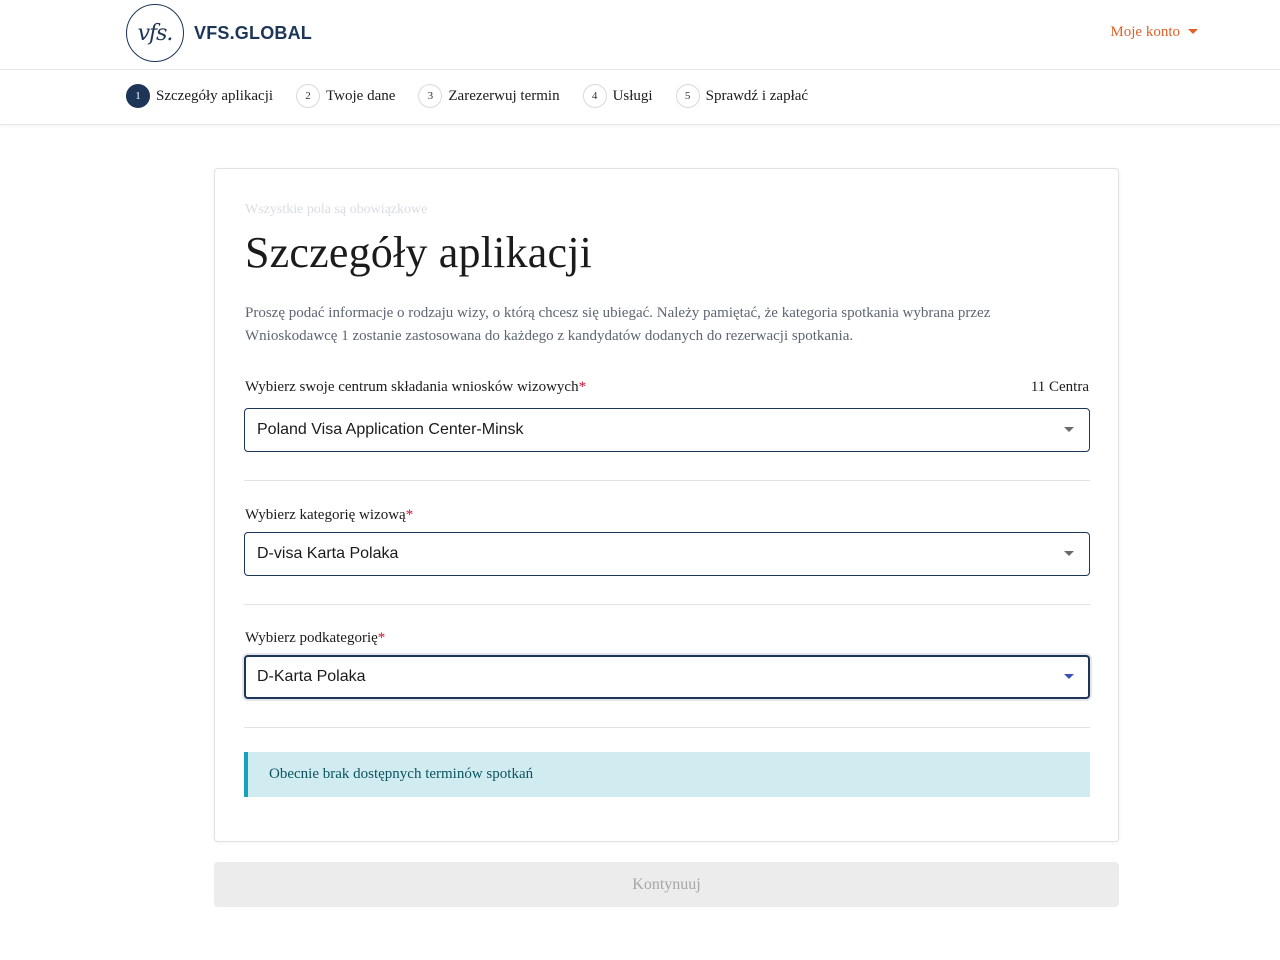 This screenshot has width=1280, height=960. What do you see at coordinates (1145, 32) in the screenshot?
I see `account-menu-label: Moje konto` at bounding box center [1145, 32].